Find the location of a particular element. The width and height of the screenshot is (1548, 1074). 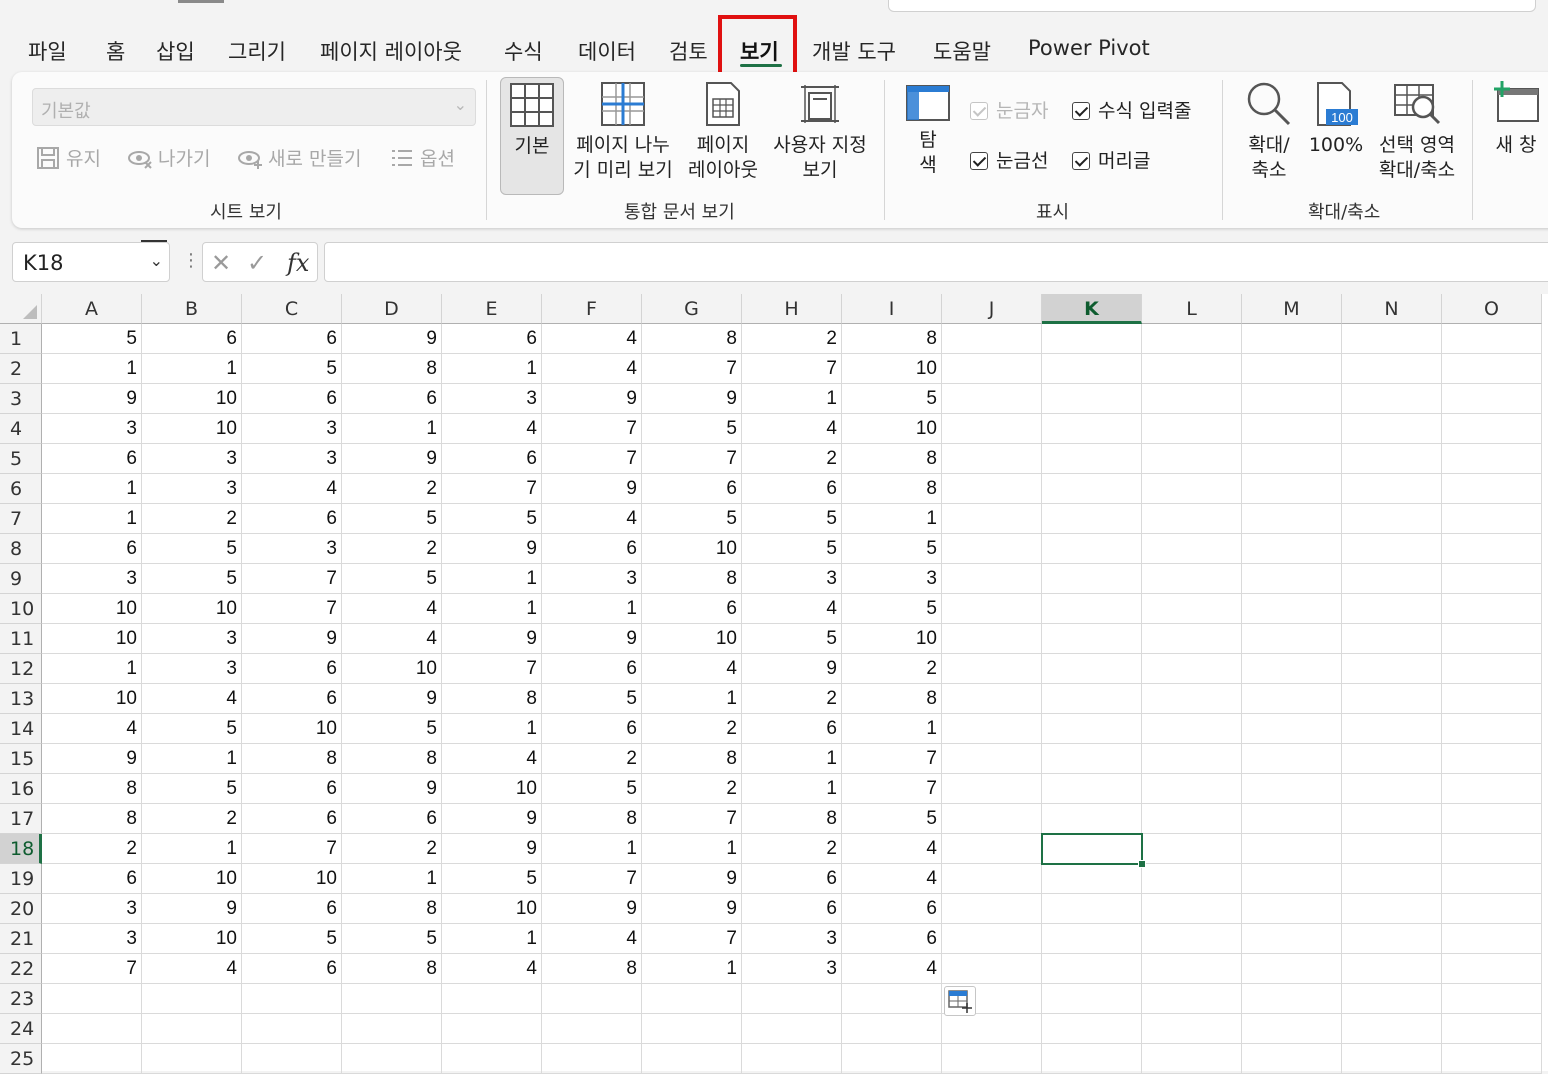

cell-a15: 9 is located at coordinates (92, 759).